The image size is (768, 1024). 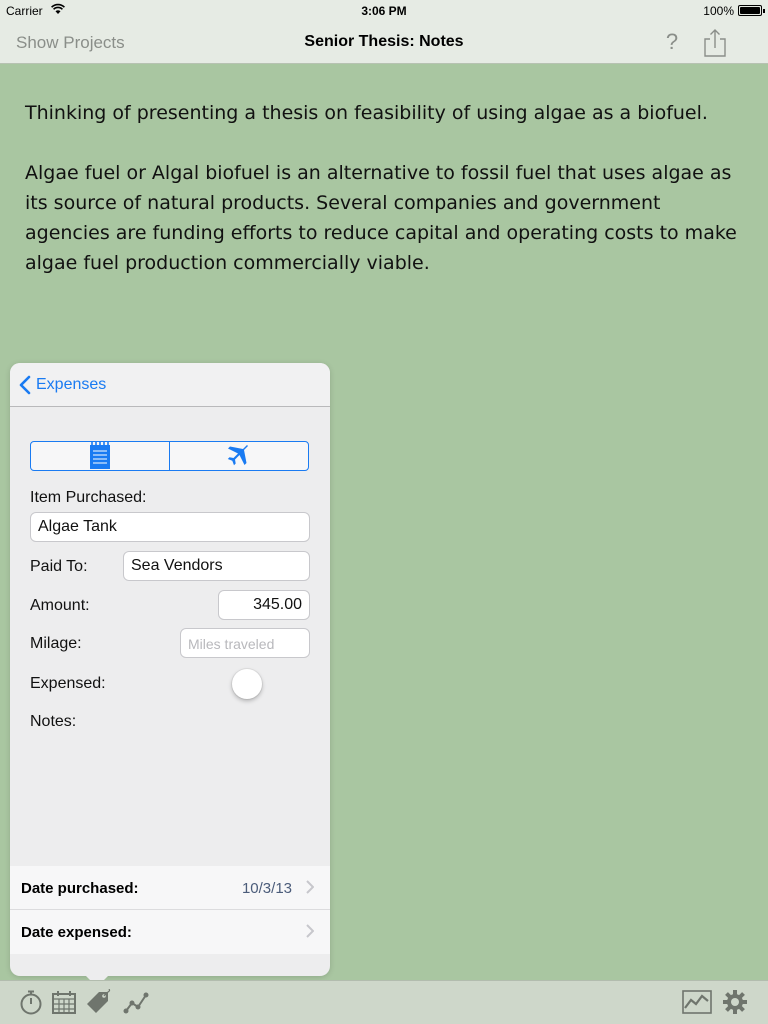 I want to click on expense-type-segmented-control, so click(x=169, y=456).